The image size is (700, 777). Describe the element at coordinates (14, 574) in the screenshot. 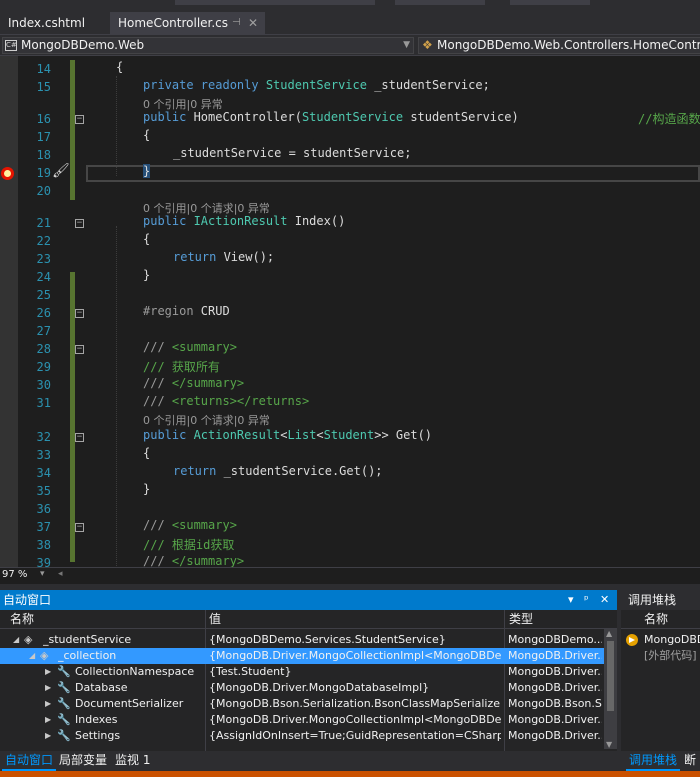

I see `zoom-level: 97 %` at that location.